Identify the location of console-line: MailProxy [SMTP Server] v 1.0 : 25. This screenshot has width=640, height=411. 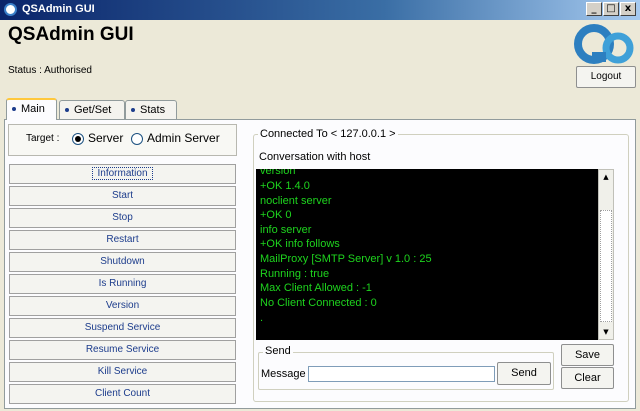
(346, 259).